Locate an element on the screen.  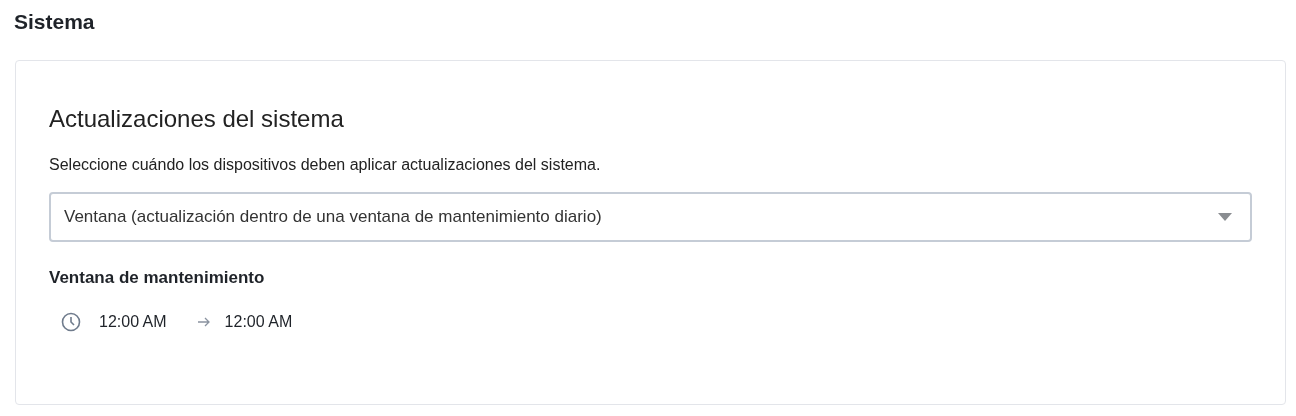
field-label: Ventana de mantenimiento is located at coordinates (157, 278).